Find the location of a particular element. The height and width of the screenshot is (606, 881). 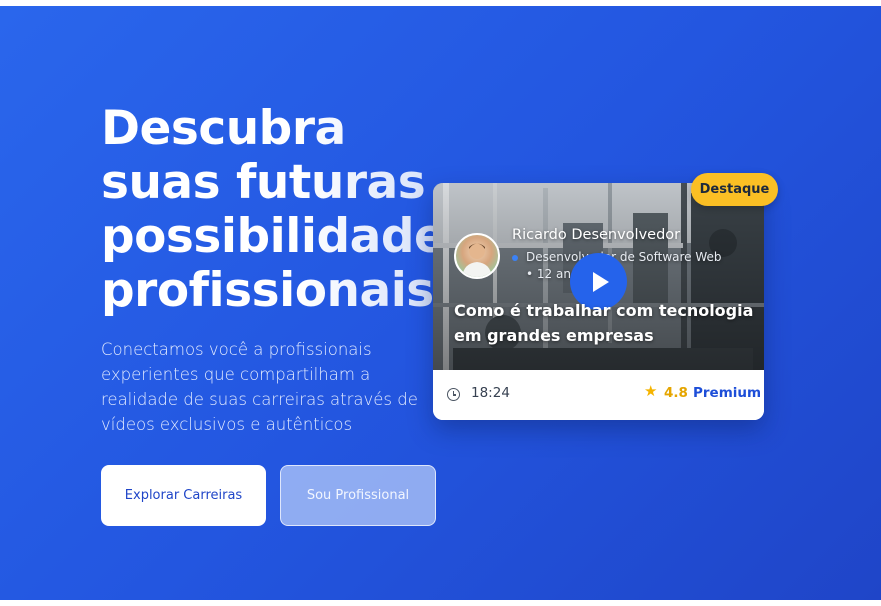

video-rating: 4.8 is located at coordinates (676, 393).